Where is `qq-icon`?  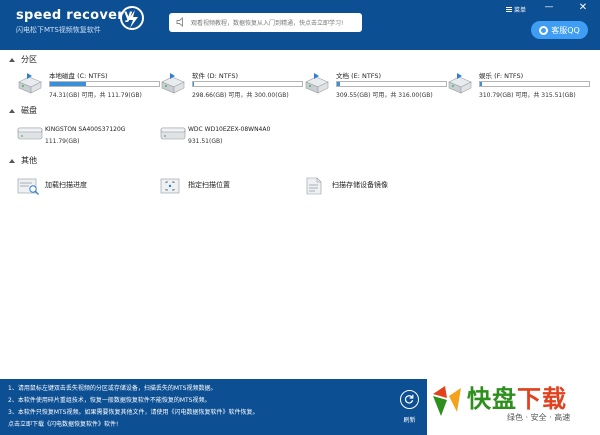 qq-icon is located at coordinates (544, 30).